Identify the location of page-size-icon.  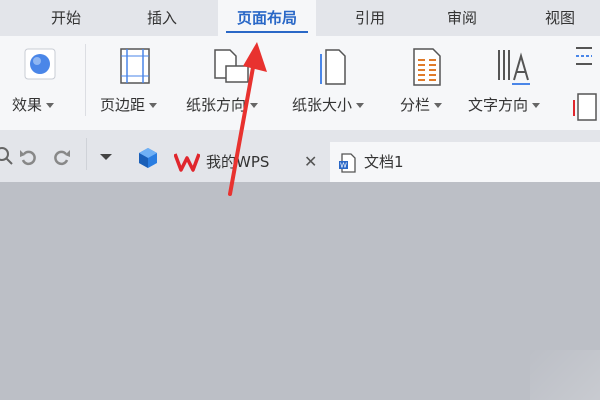
(333, 67).